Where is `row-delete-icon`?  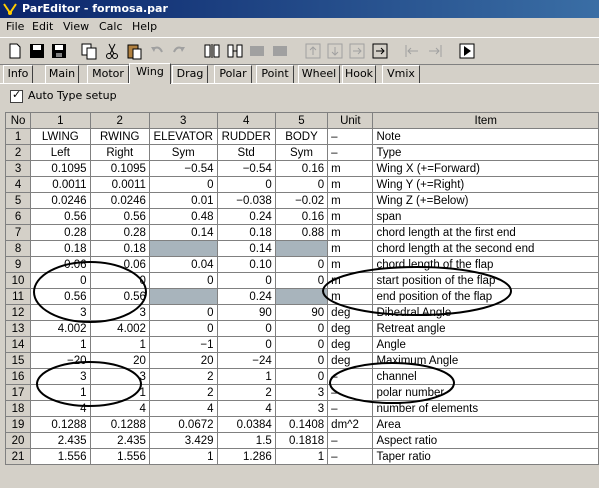 row-delete-icon is located at coordinates (380, 51).